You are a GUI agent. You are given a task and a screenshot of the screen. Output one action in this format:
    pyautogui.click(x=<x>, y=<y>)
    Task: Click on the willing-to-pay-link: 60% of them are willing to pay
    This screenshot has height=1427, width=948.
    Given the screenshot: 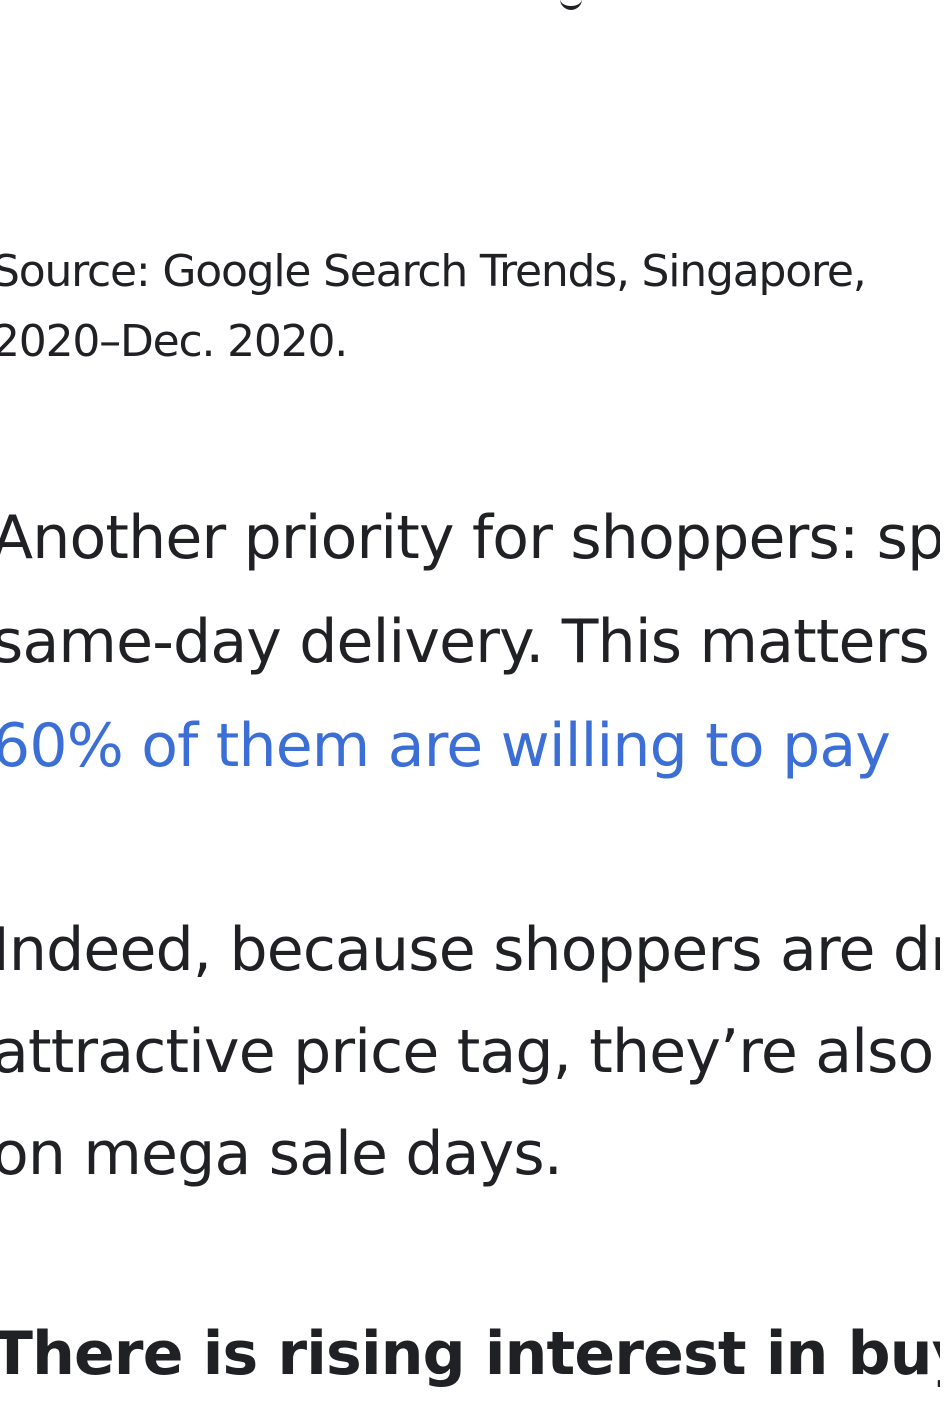 What is the action you would take?
    pyautogui.click(x=470, y=746)
    